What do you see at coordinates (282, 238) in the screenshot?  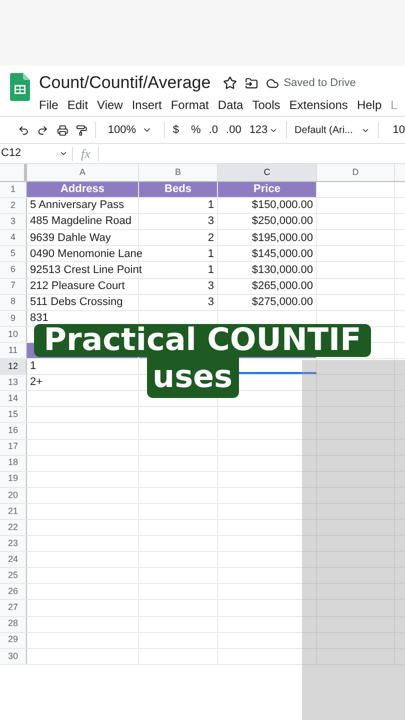 I see `table-cell-text: $195,000.00` at bounding box center [282, 238].